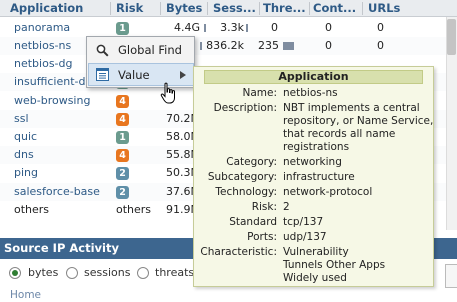  I want to click on bytes-value: 4.4G, so click(186, 27).